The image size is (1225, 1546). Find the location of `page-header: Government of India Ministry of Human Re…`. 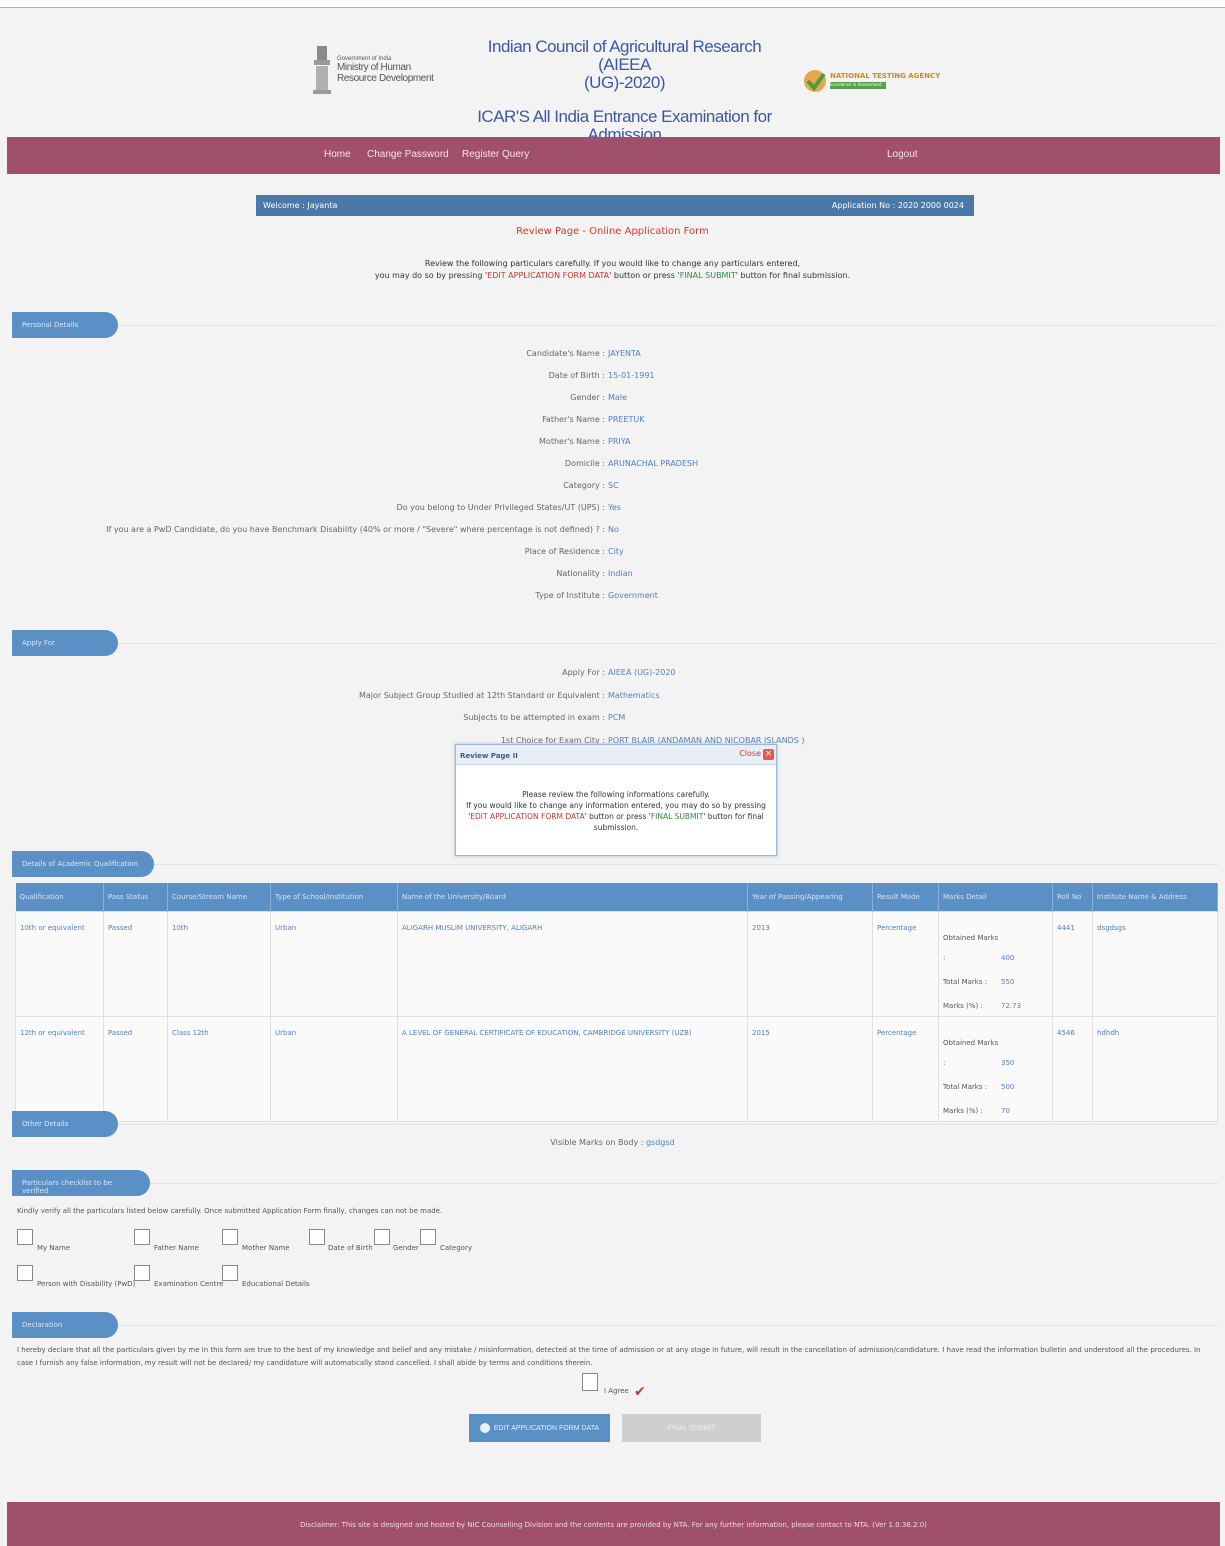

page-header: Government of India Ministry of Human Re… is located at coordinates (613, 78).